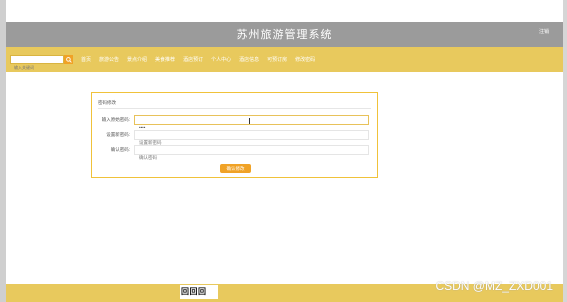  What do you see at coordinates (251, 138) in the screenshot?
I see `new-password-box` at bounding box center [251, 138].